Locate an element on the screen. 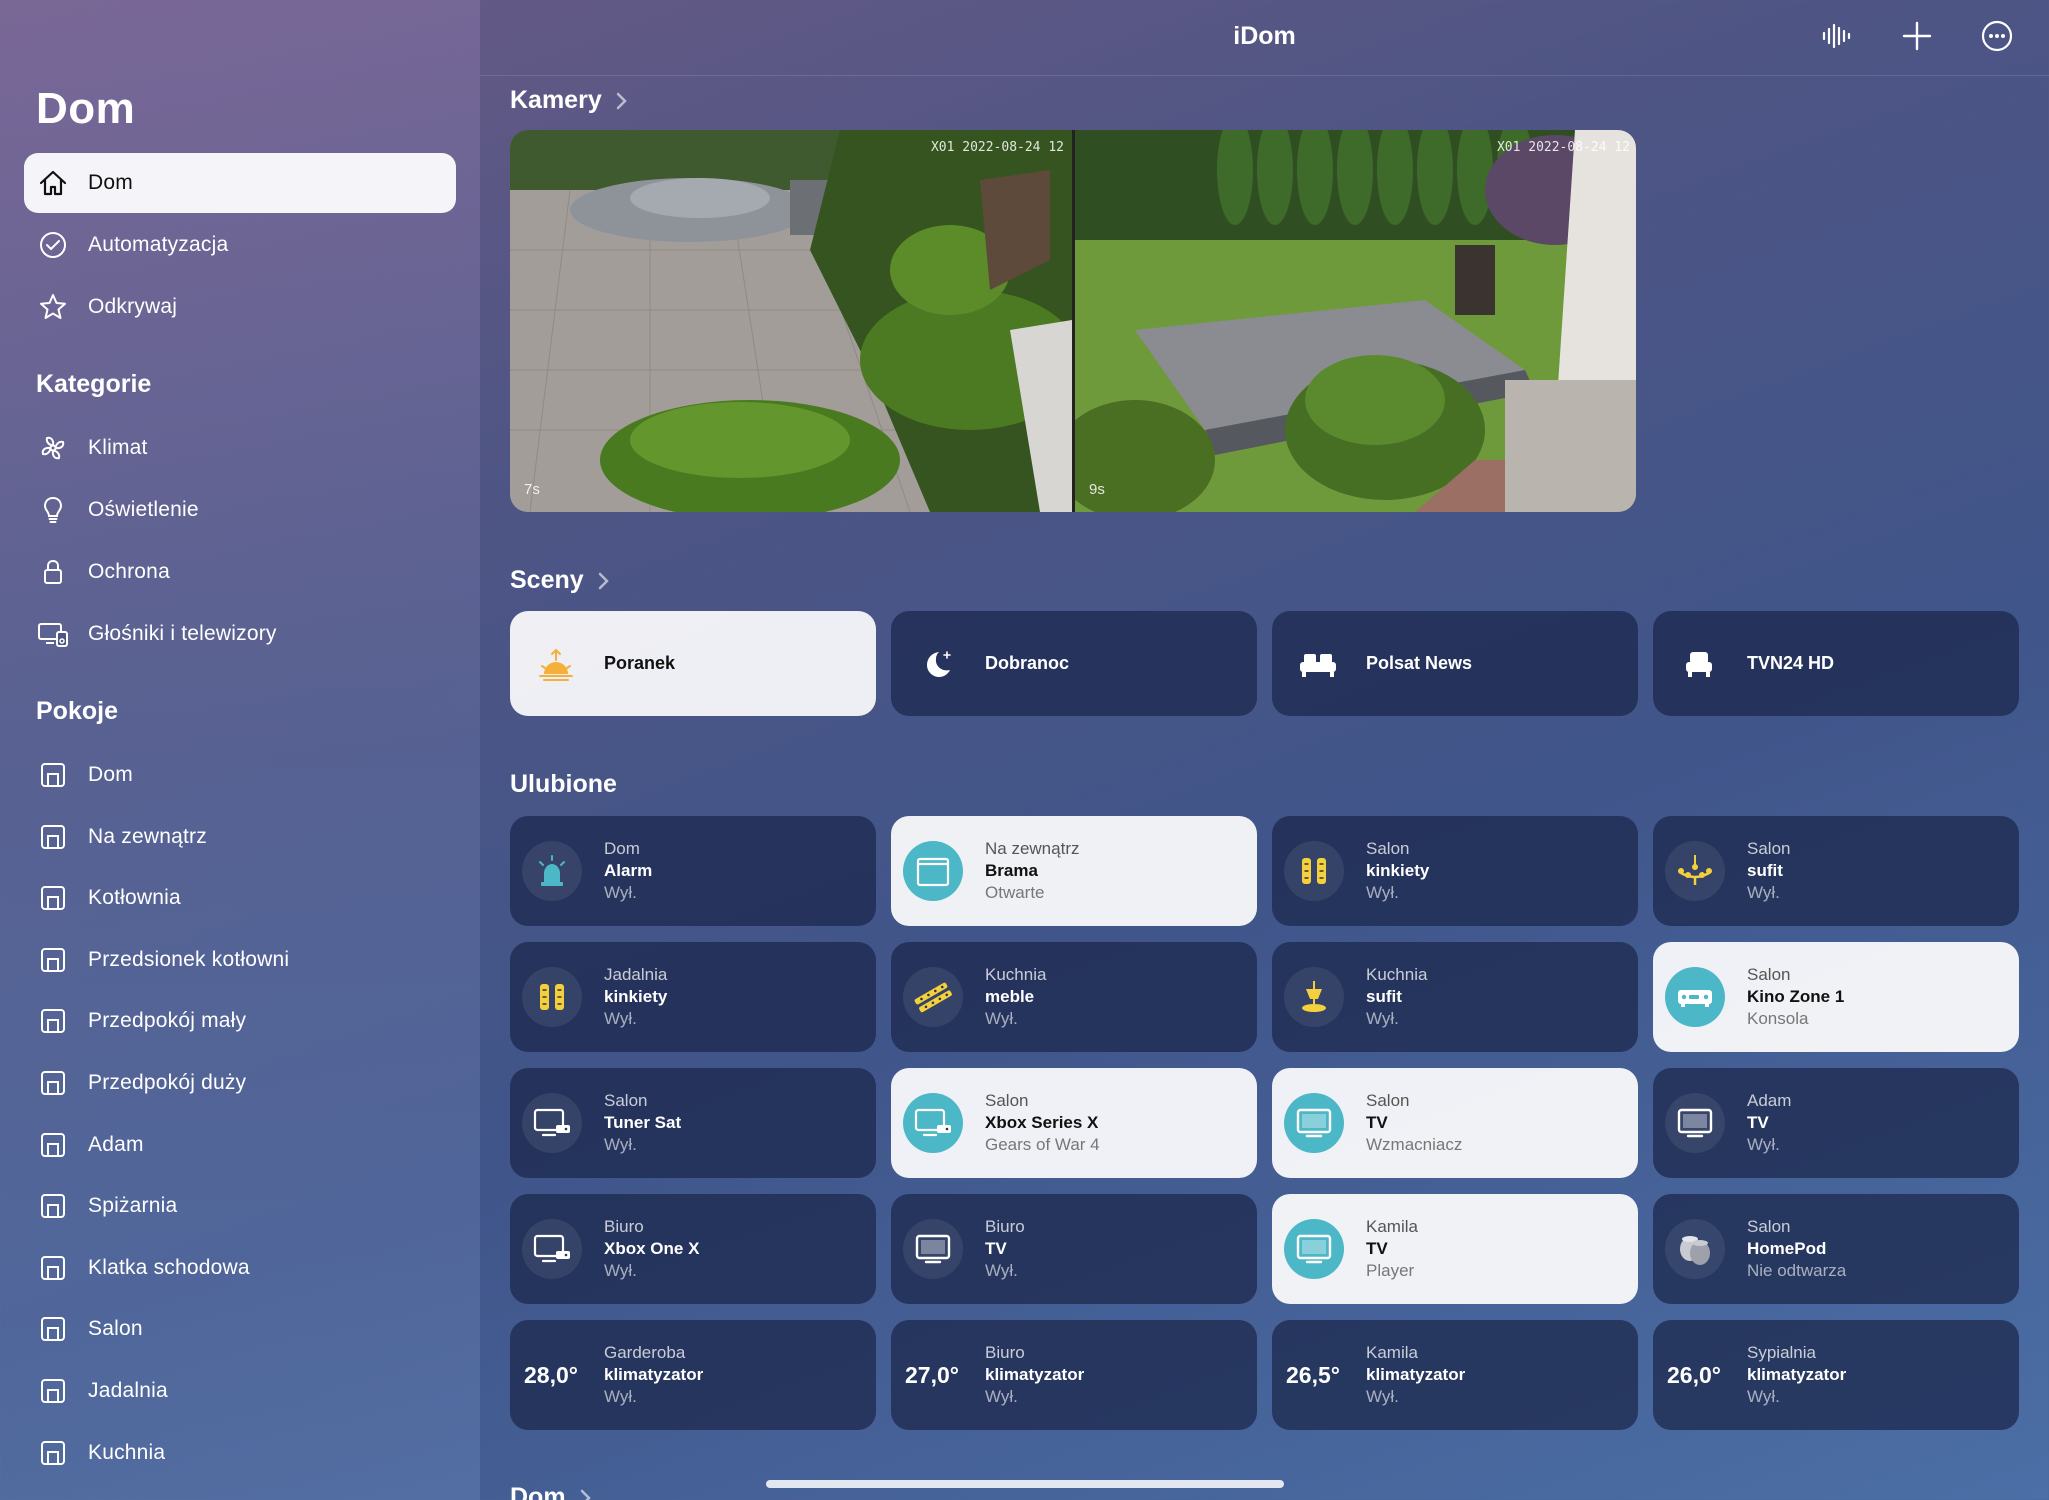  favorite-tile: Salon Xbox Series X Gears of War 4 is located at coordinates (1074, 1123).